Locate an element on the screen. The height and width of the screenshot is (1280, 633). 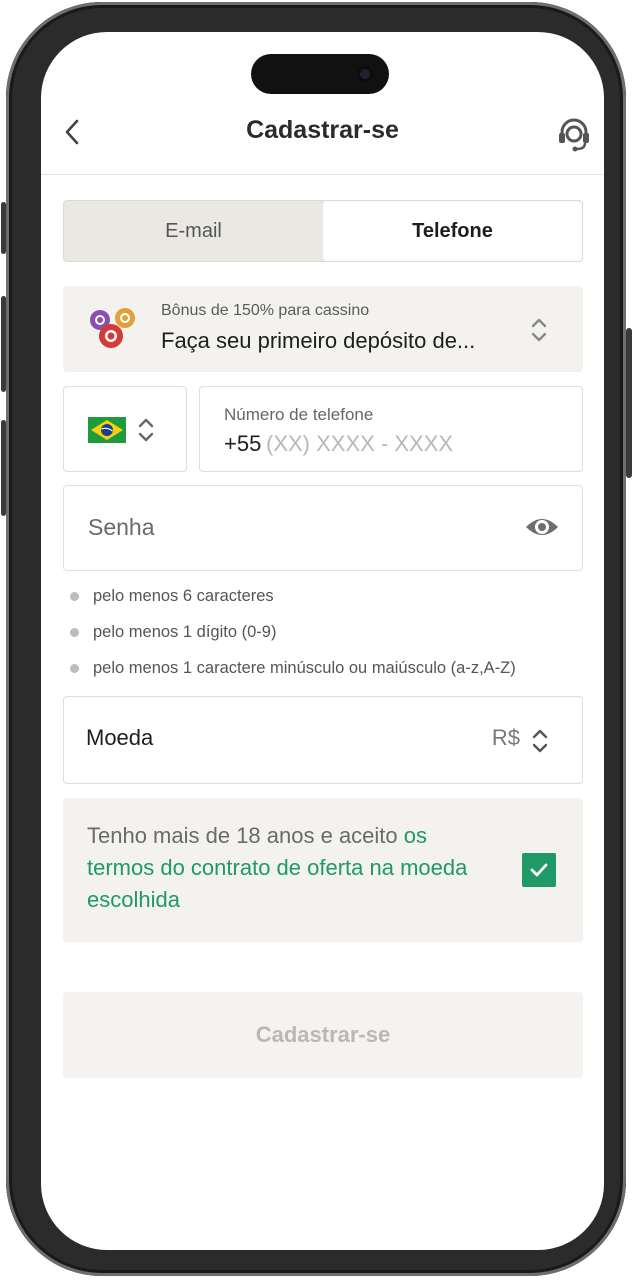
country-code-selector is located at coordinates (125, 429).